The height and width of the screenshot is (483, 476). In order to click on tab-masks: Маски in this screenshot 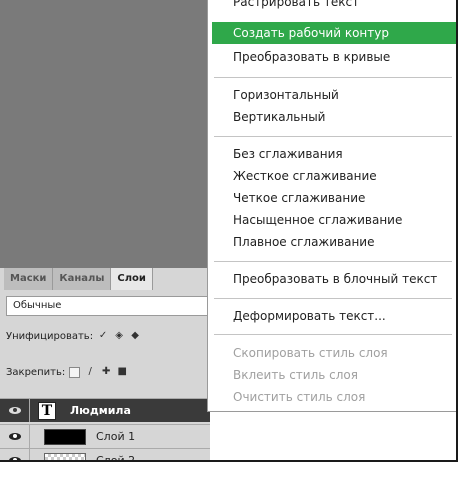, I will do `click(29, 279)`.